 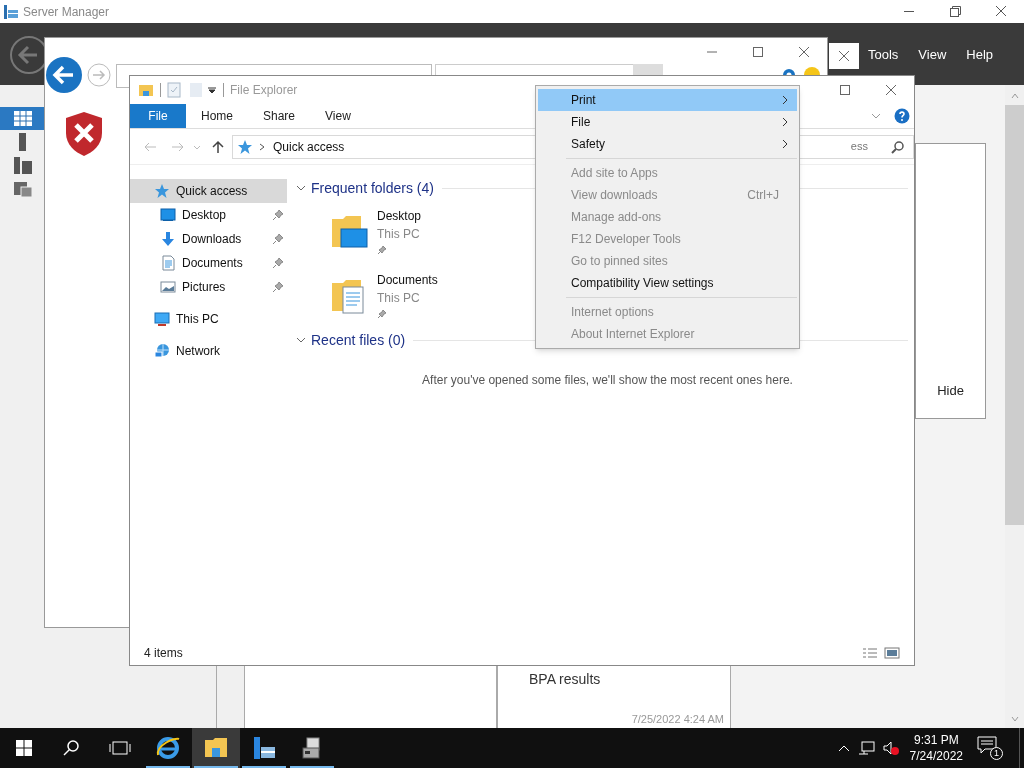 What do you see at coordinates (163, 653) in the screenshot?
I see `status-text: 4 items` at bounding box center [163, 653].